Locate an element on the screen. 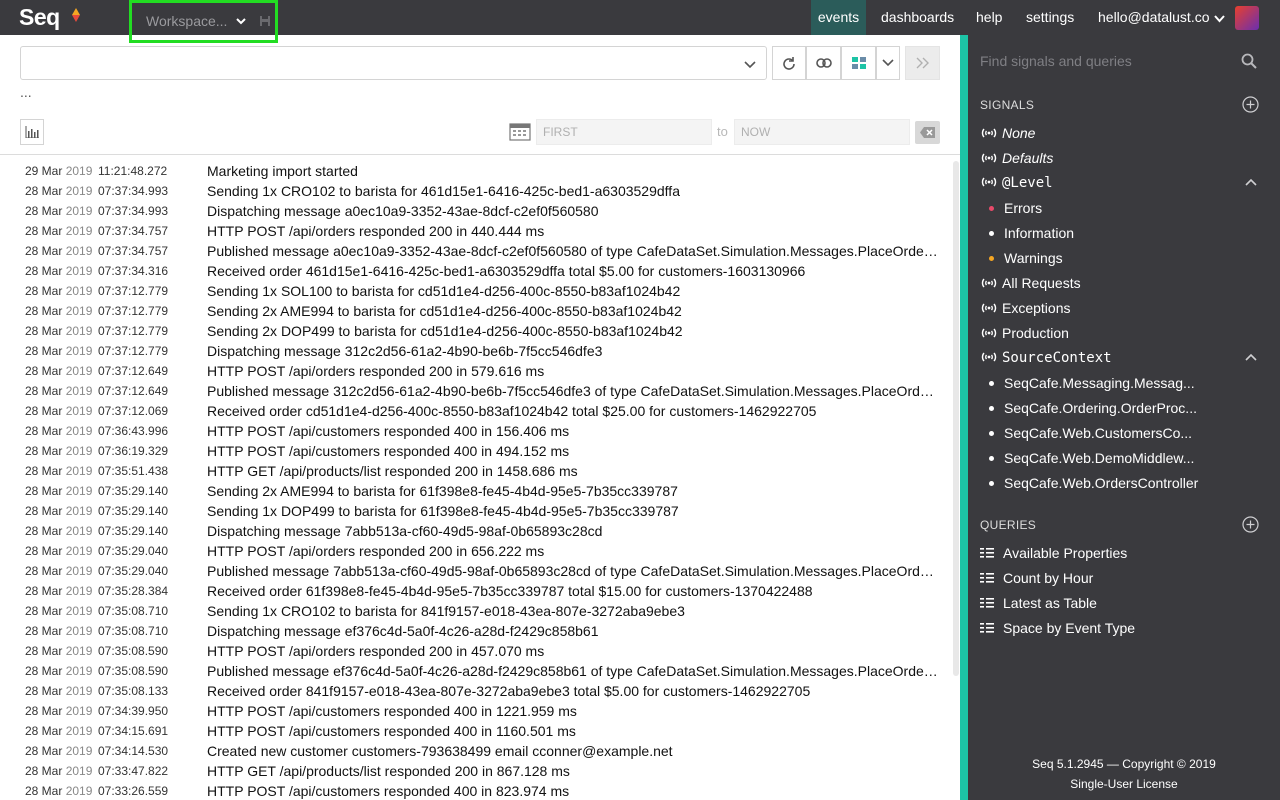 This screenshot has width=1280, height=800. refresh-button is located at coordinates (789, 63).